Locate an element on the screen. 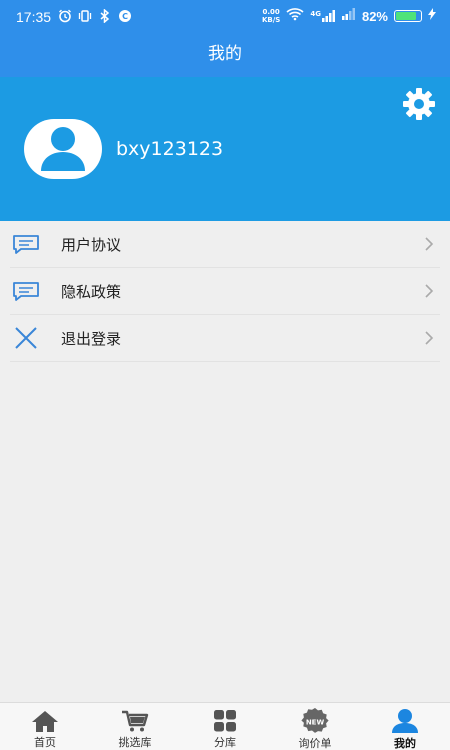  avatar is located at coordinates (63, 149).